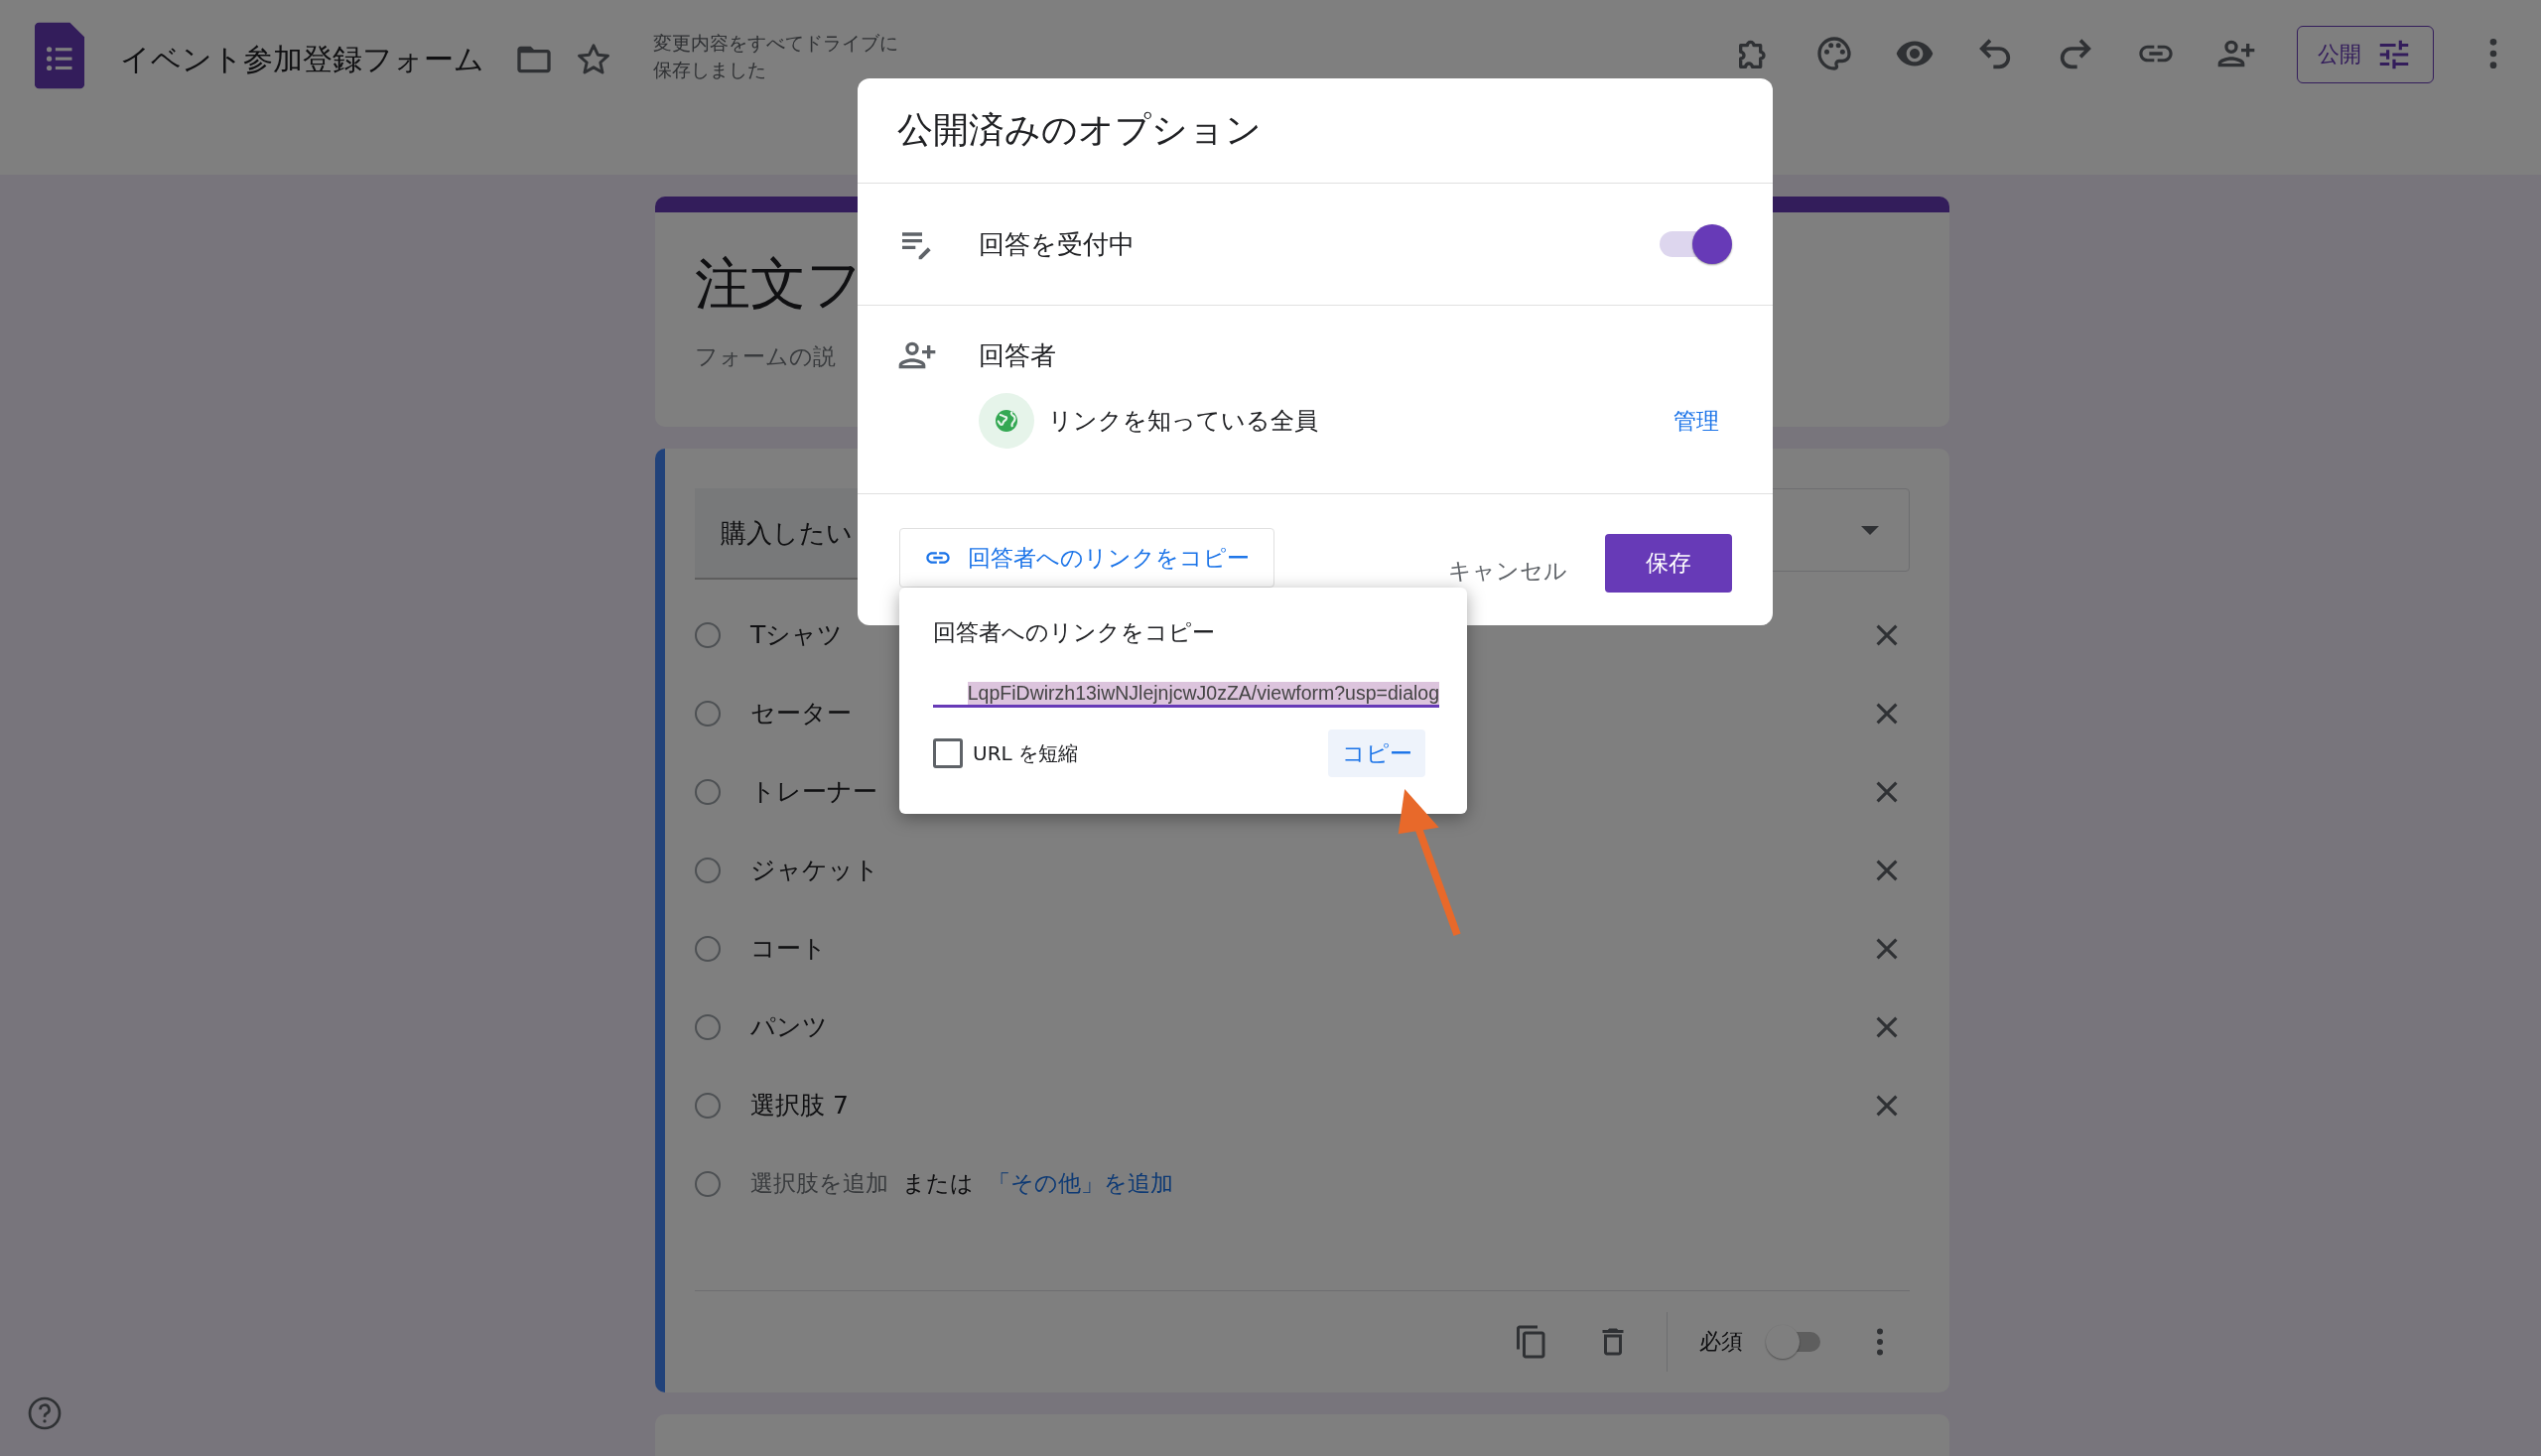 The width and height of the screenshot is (2541, 1456). What do you see at coordinates (302, 60) in the screenshot?
I see `form-title: イベント参加登録フォーム` at bounding box center [302, 60].